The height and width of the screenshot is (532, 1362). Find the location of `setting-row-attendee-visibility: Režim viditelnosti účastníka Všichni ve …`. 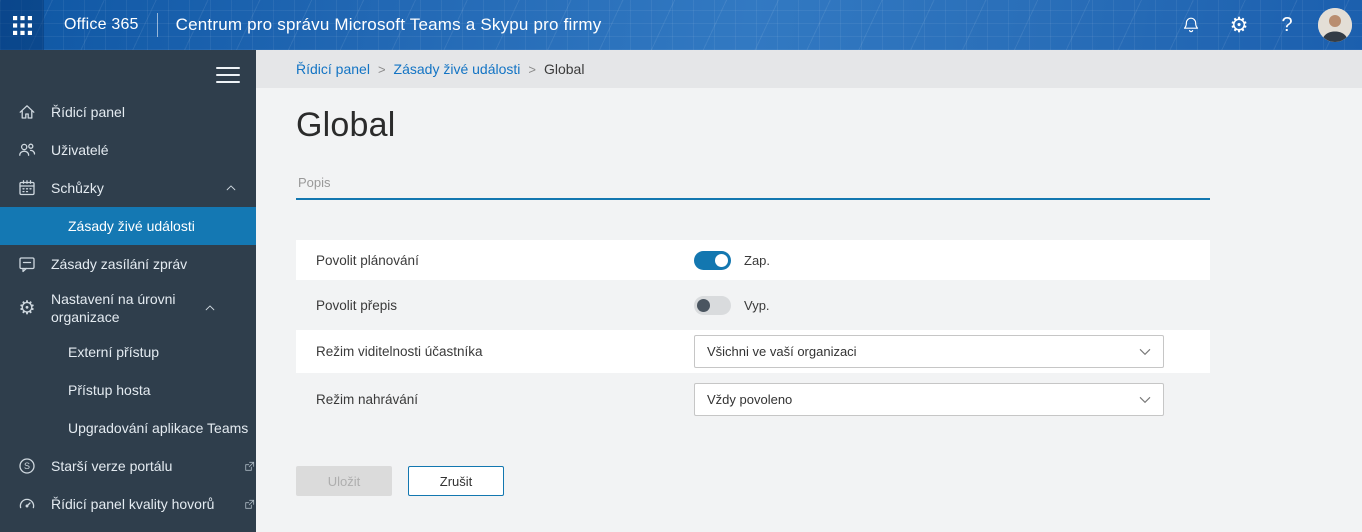

setting-row-attendee-visibility: Režim viditelnosti účastníka Všichni ve … is located at coordinates (753, 351).